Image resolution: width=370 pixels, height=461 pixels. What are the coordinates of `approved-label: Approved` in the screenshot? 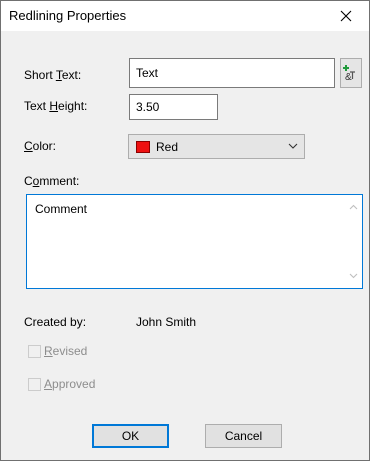 It's located at (70, 384).